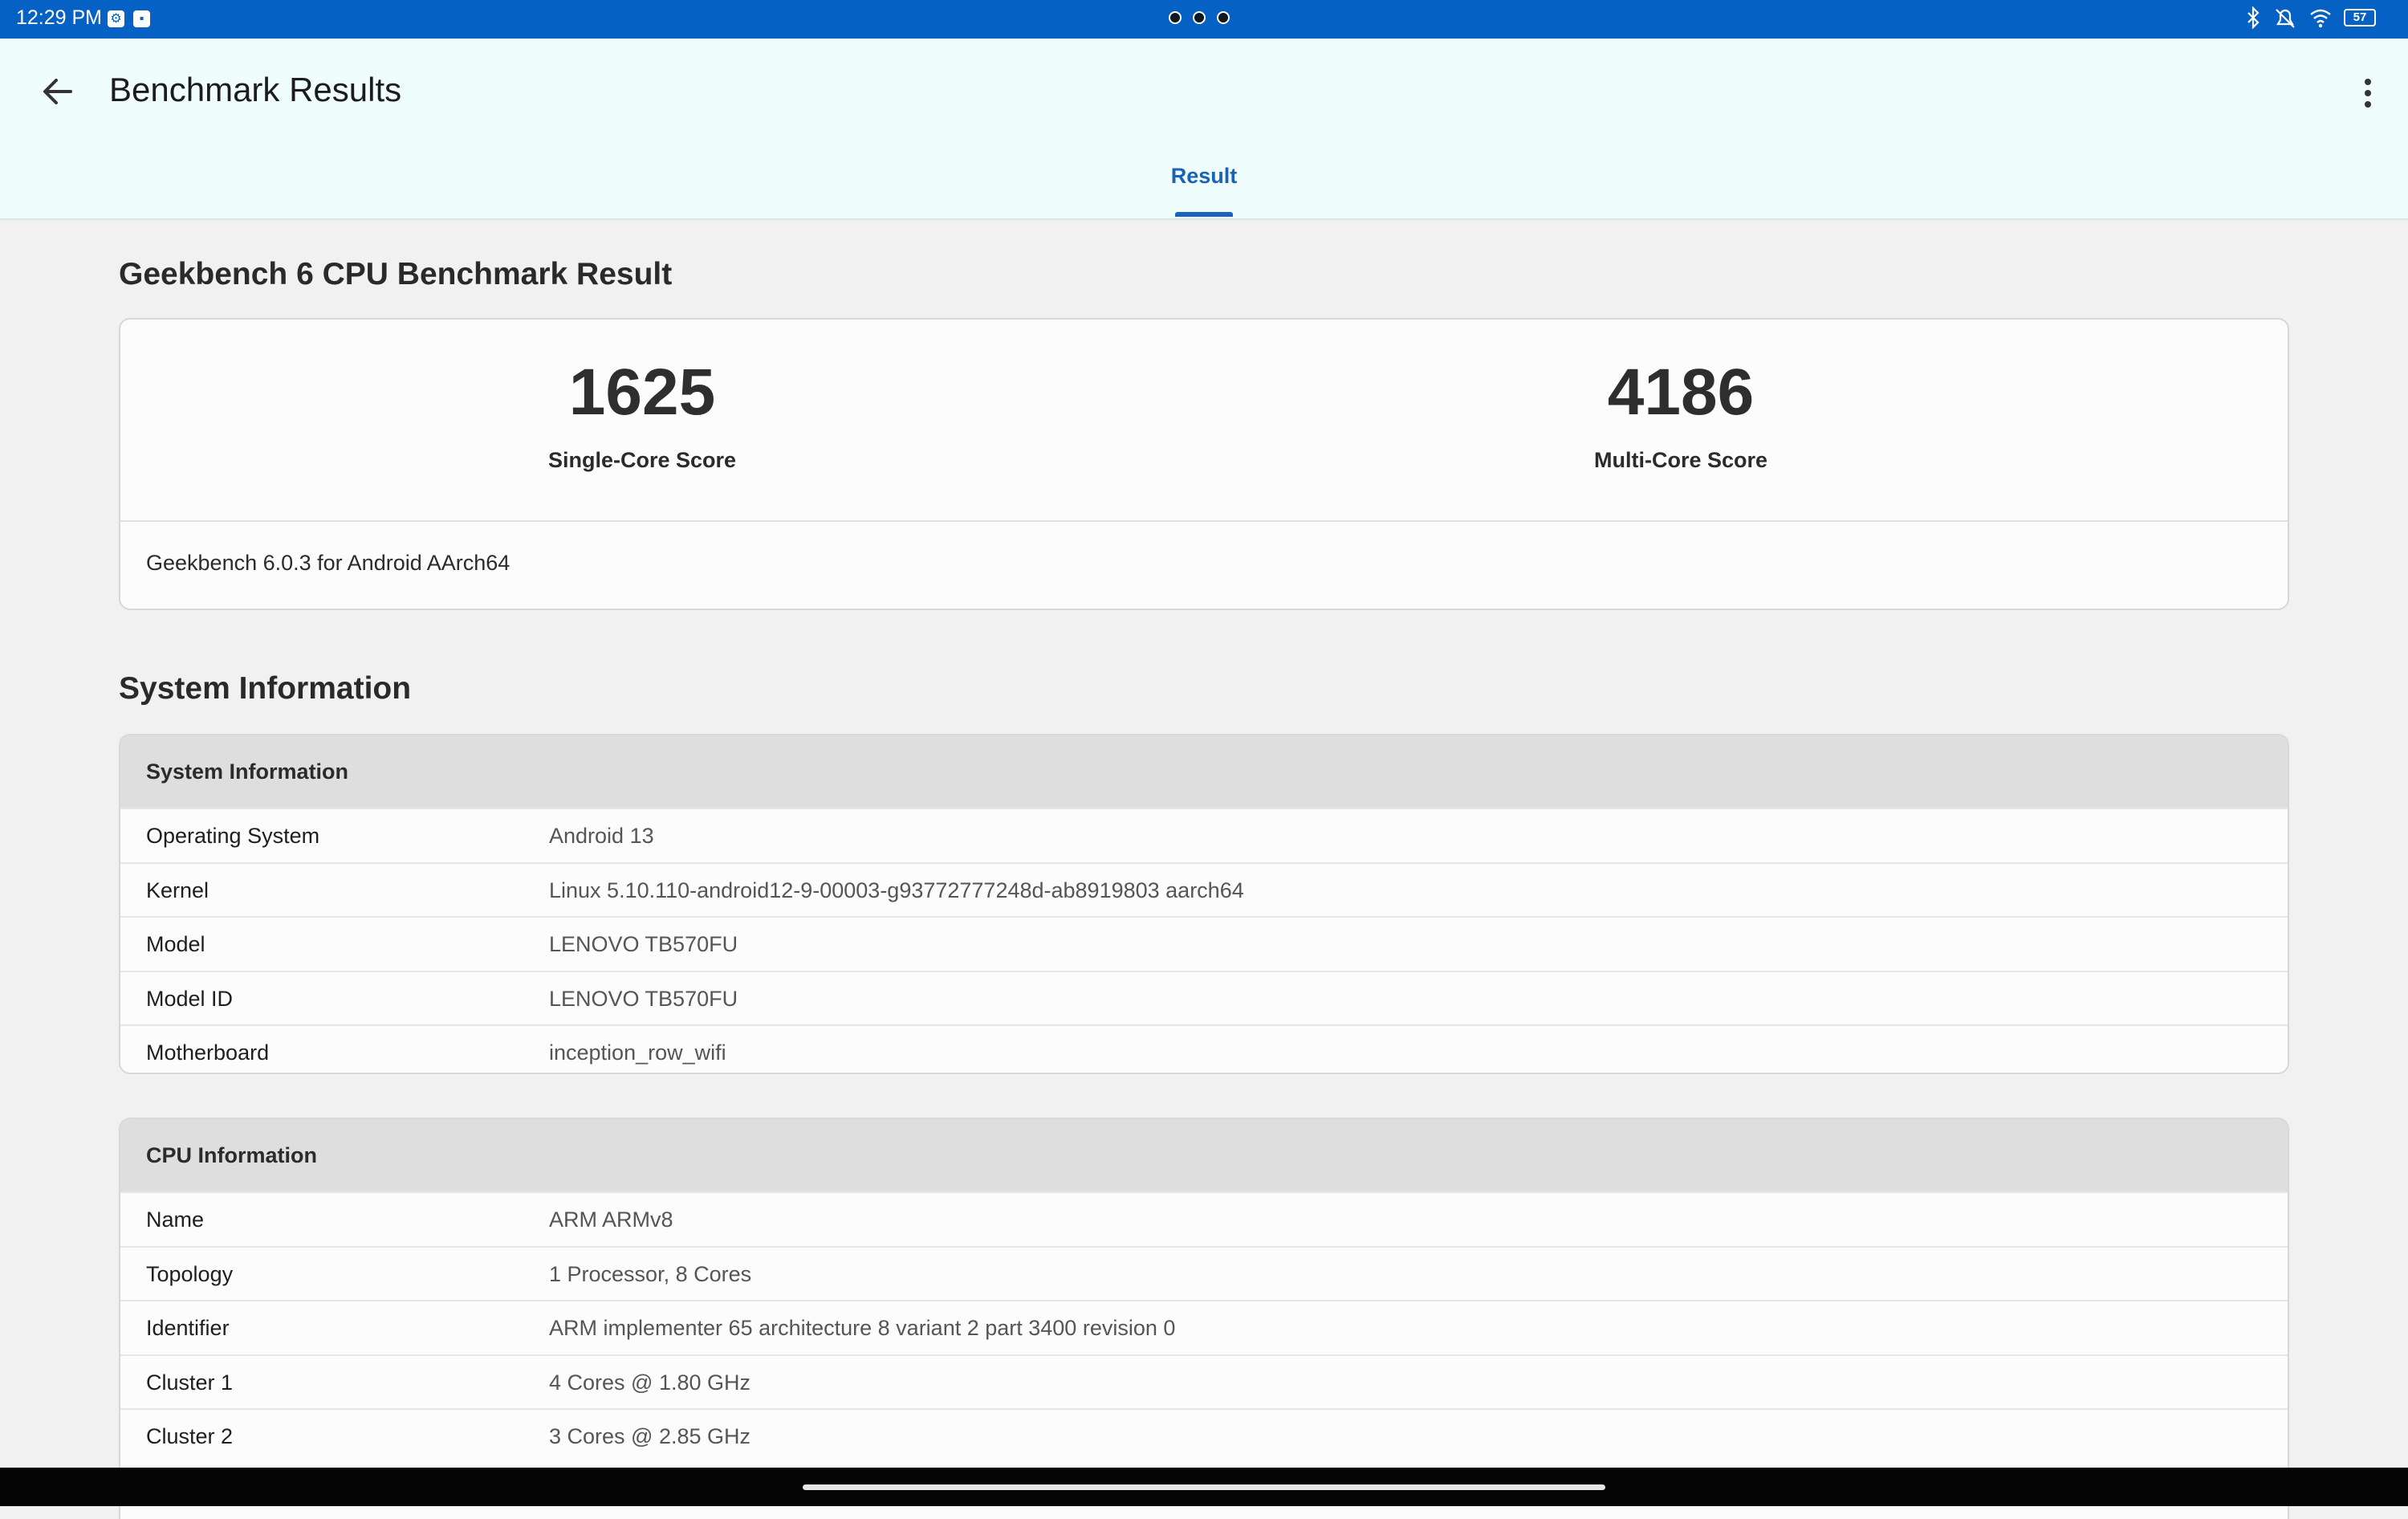 The image size is (2408, 1519). I want to click on single-core-value: 1625, so click(642, 392).